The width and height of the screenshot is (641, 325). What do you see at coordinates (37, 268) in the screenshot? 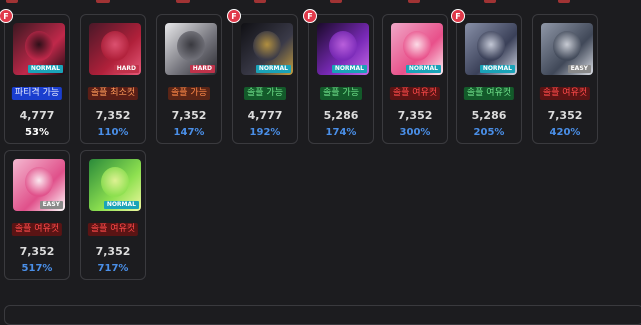
I see `ratio-percent: 517%` at bounding box center [37, 268].